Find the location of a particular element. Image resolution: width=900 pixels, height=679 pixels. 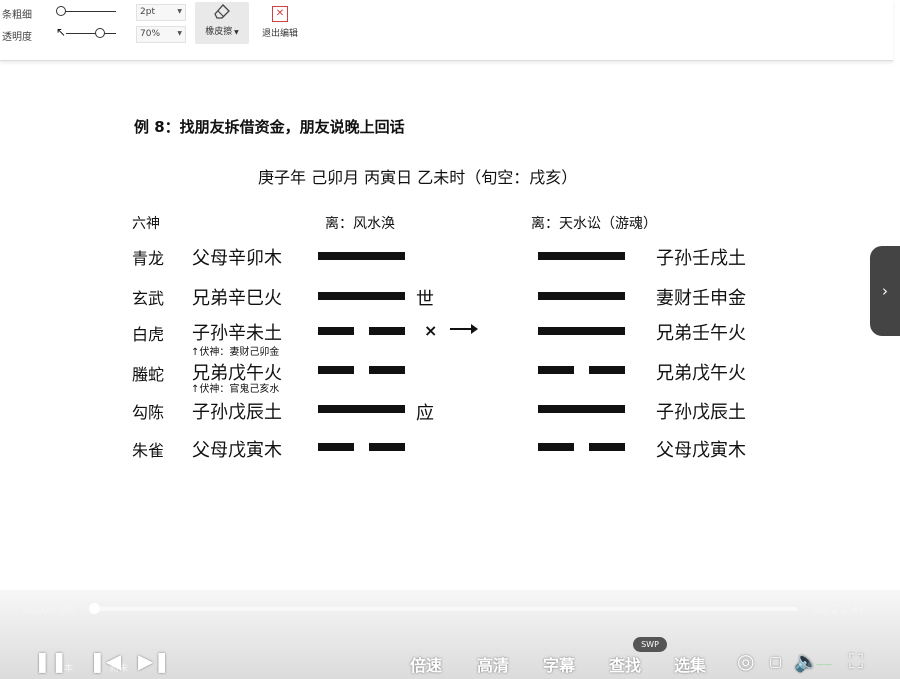

fushen-note-1: ↑伏神：妻财己卯金 is located at coordinates (235, 352).